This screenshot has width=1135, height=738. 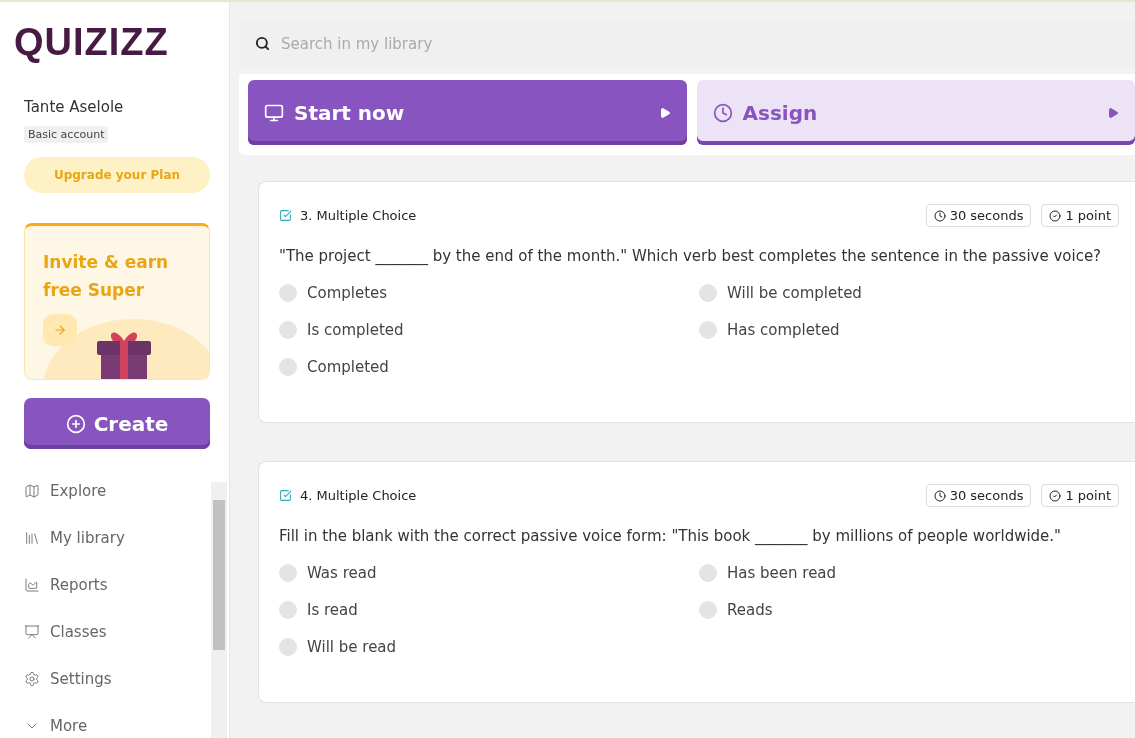 I want to click on scrollbar, so click(x=219, y=610).